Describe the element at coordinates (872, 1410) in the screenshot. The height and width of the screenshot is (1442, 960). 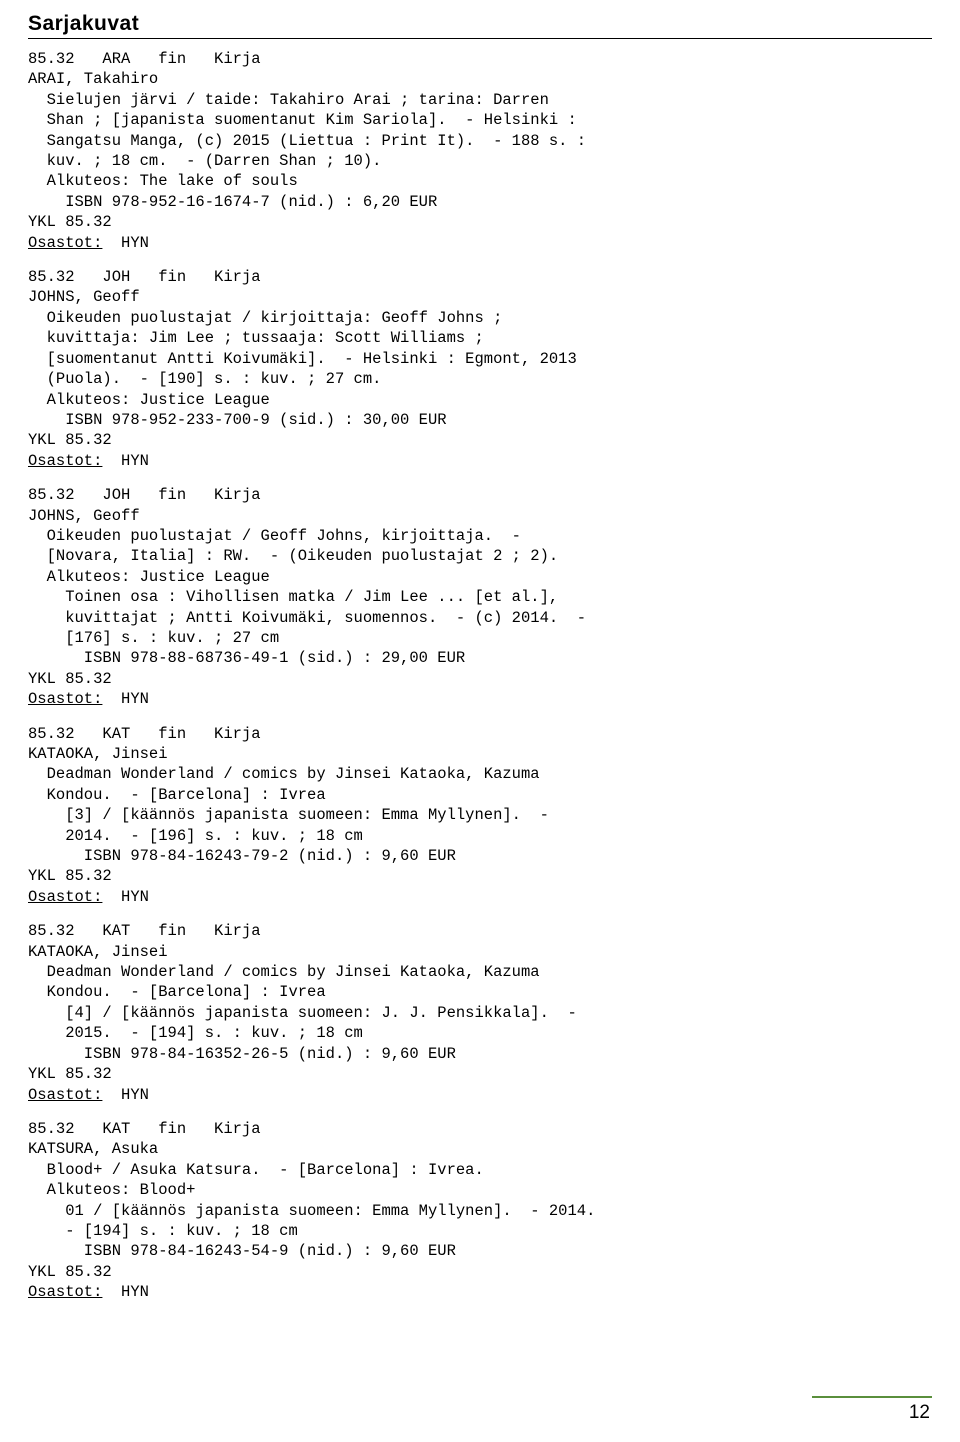
I see `page-footer: 12` at that location.